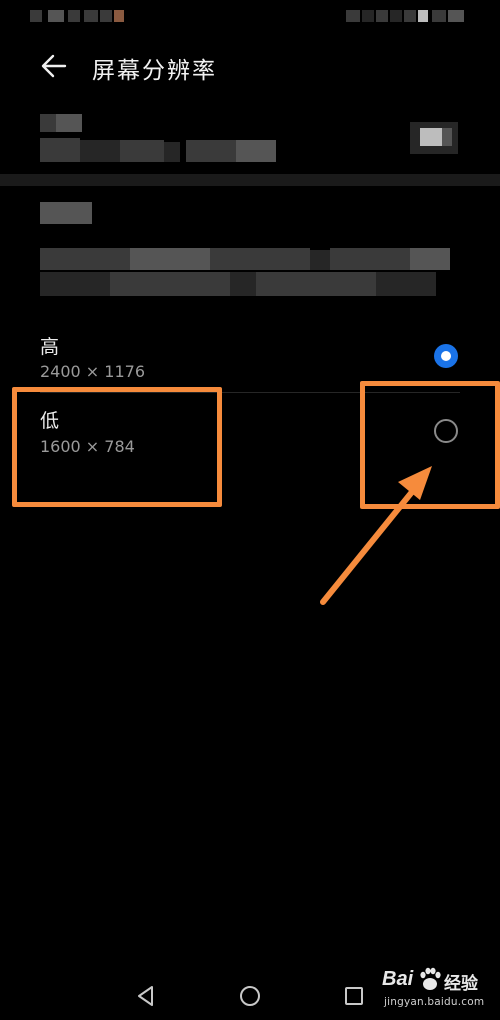 Image resolution: width=500 pixels, height=1020 pixels. I want to click on nav-back-button, so click(146, 996).